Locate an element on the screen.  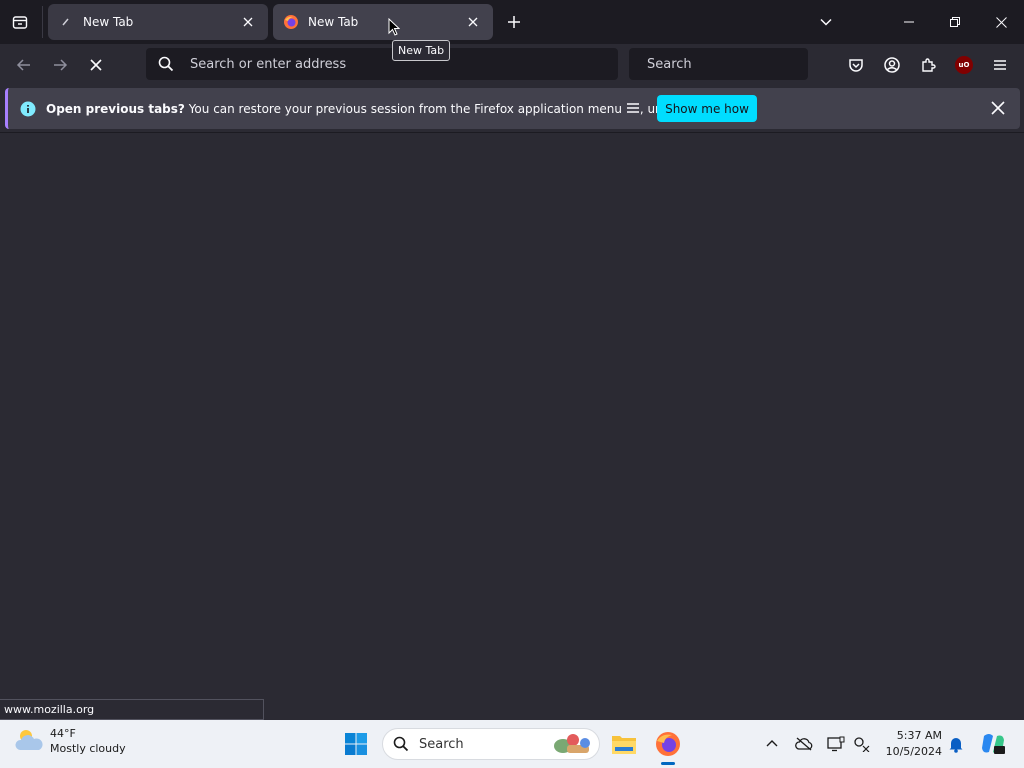
network-tray-button is located at coordinates (862, 744).